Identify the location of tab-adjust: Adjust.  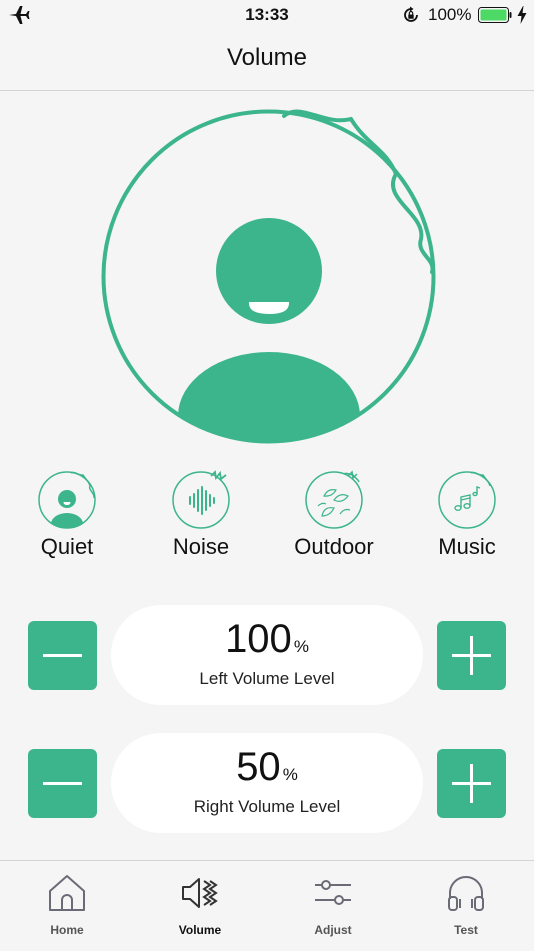
(333, 906).